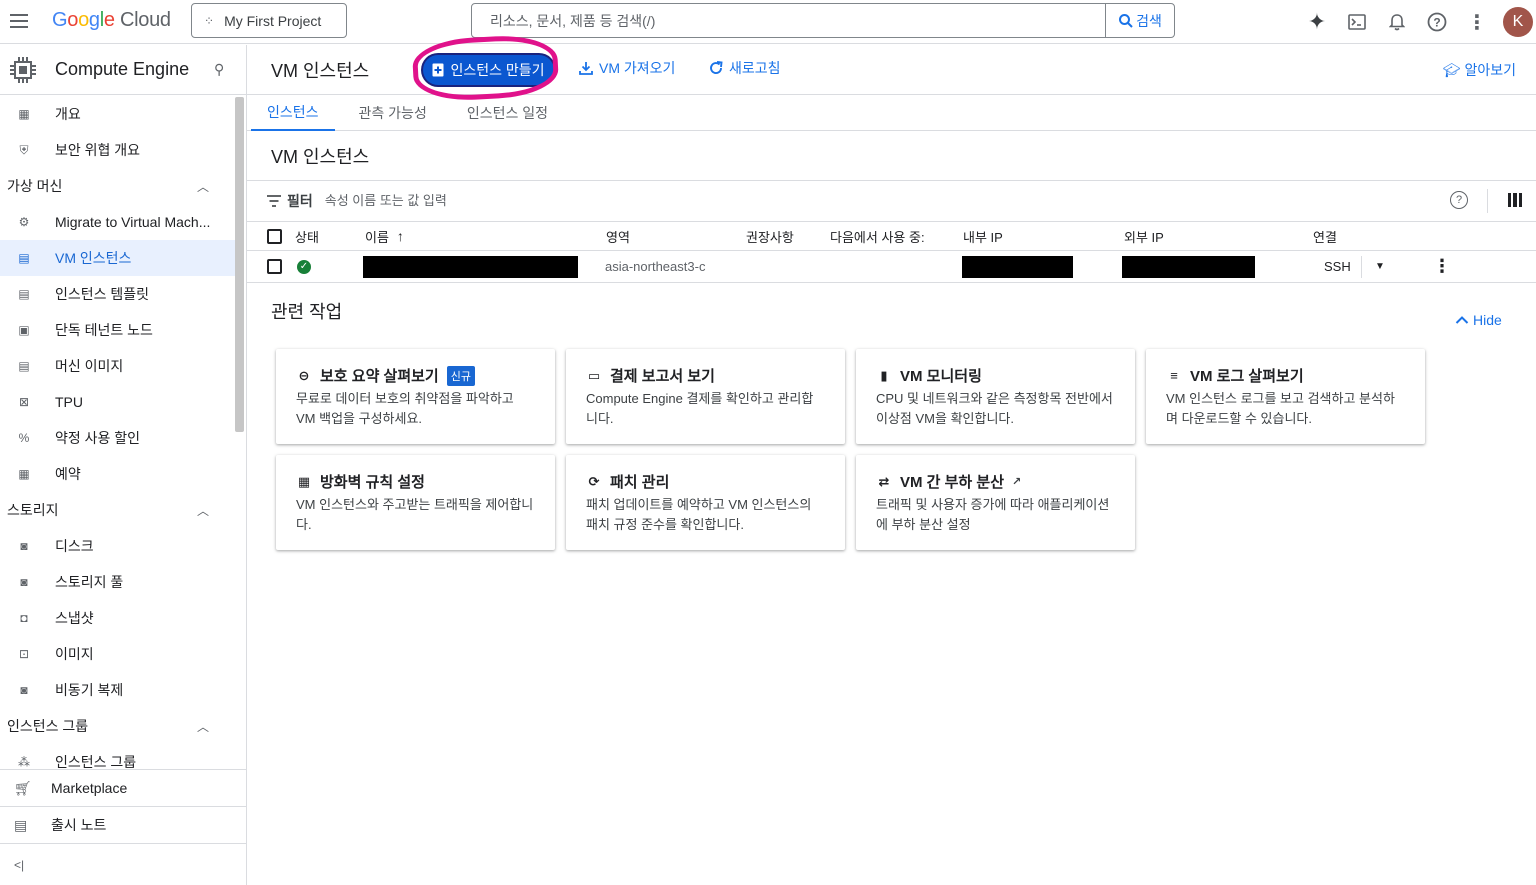 The image size is (1536, 885). I want to click on sidebar-item-machine-images: ▤ 머신 이미지, so click(117, 366).